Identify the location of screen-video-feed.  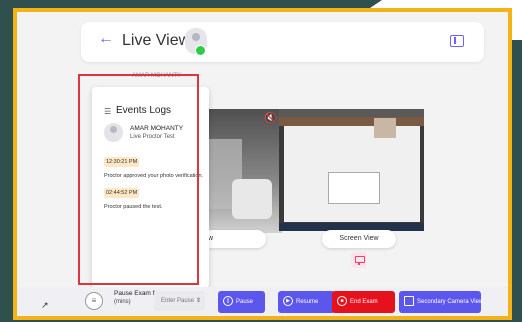
(351, 170).